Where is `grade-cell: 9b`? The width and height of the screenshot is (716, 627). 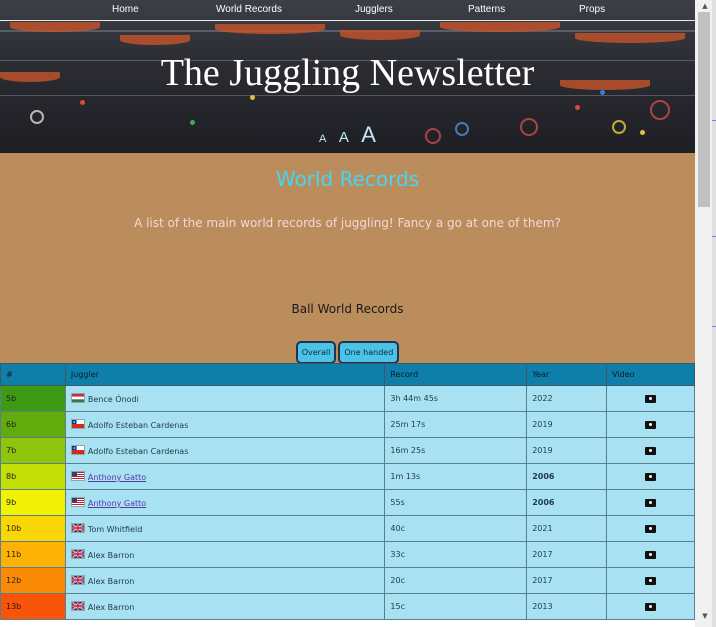 grade-cell: 9b is located at coordinates (33, 502).